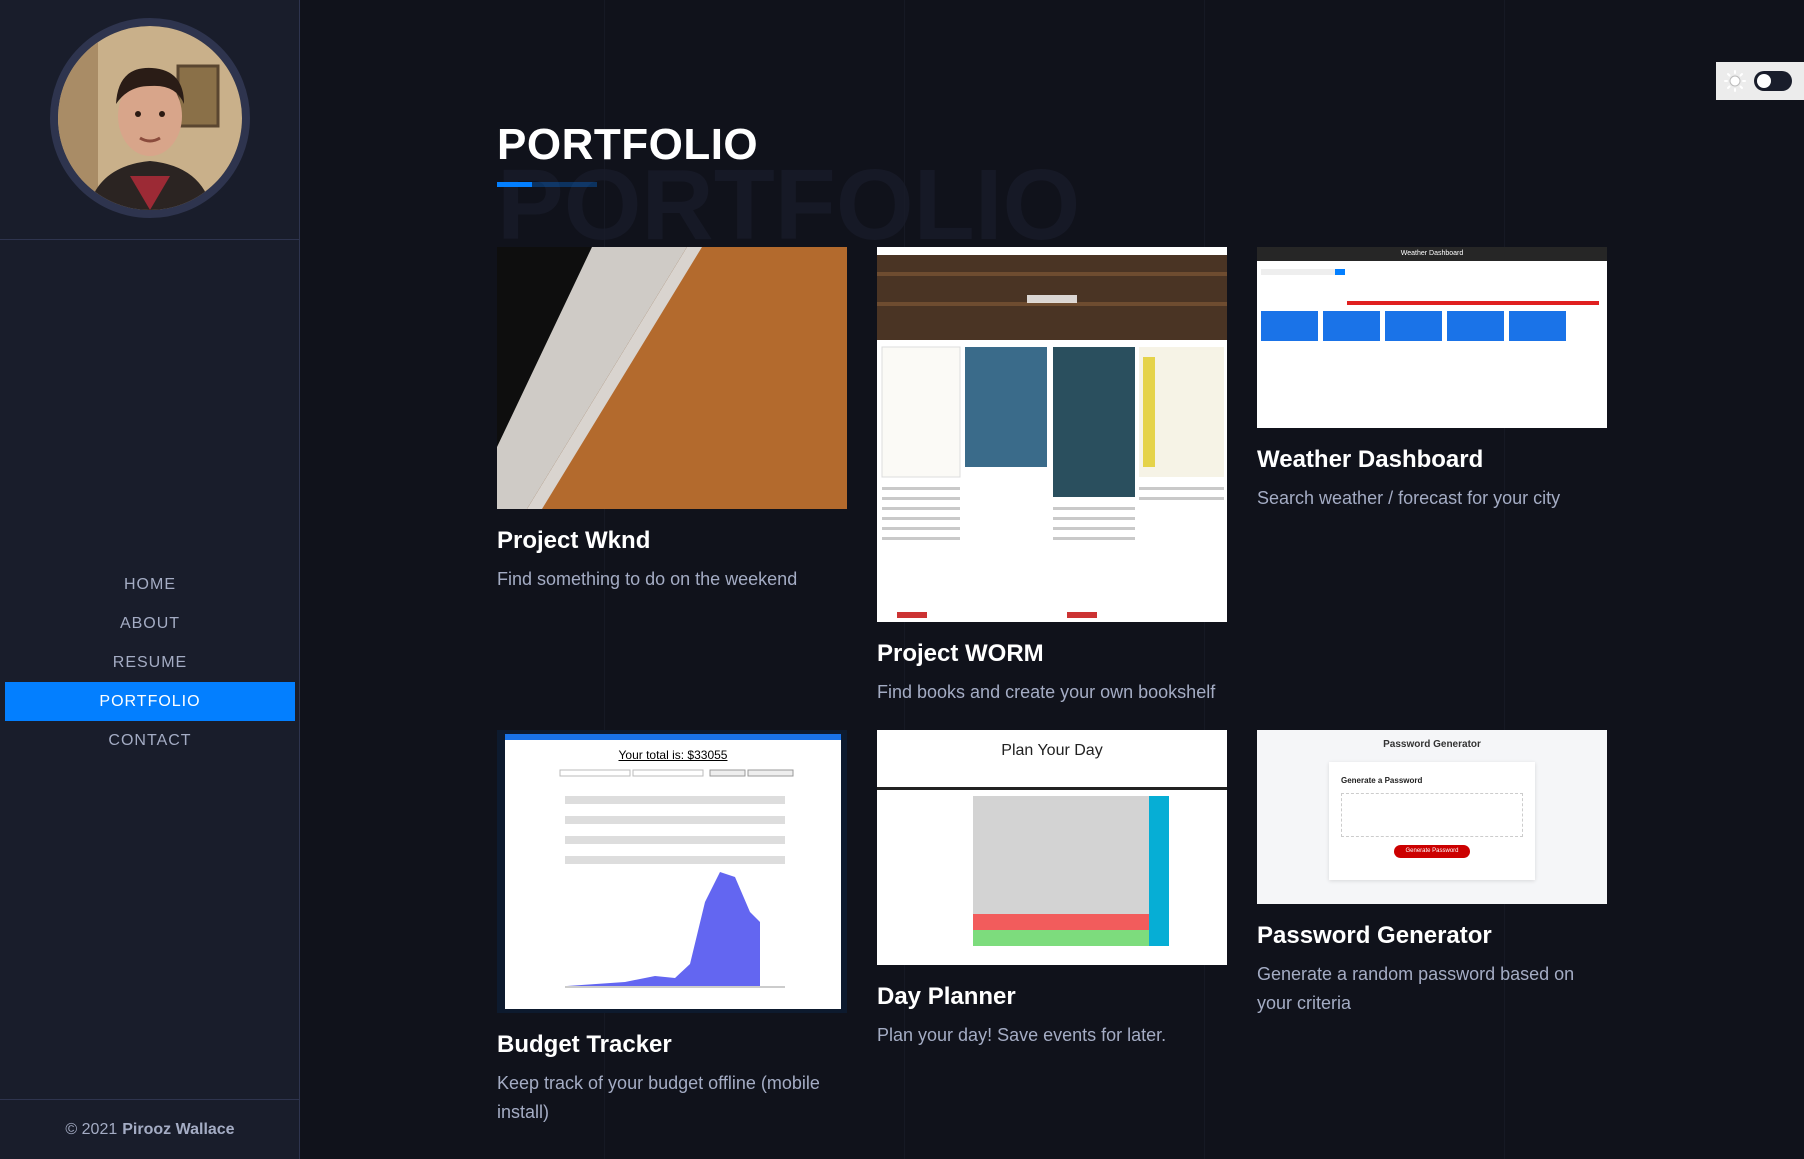  I want to click on nav-home: HOME, so click(150, 584).